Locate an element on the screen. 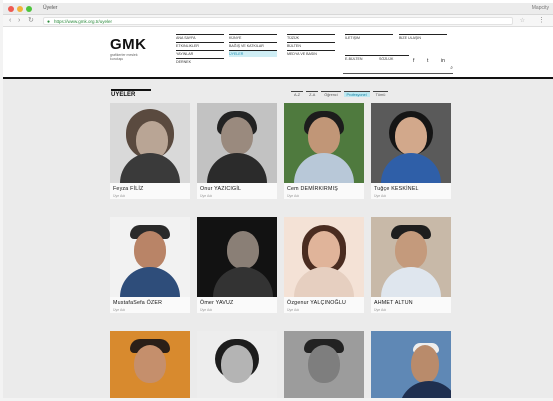 The height and width of the screenshot is (401, 553). member-name: Özgenur YALÇINOĞLU is located at coordinates (317, 303).